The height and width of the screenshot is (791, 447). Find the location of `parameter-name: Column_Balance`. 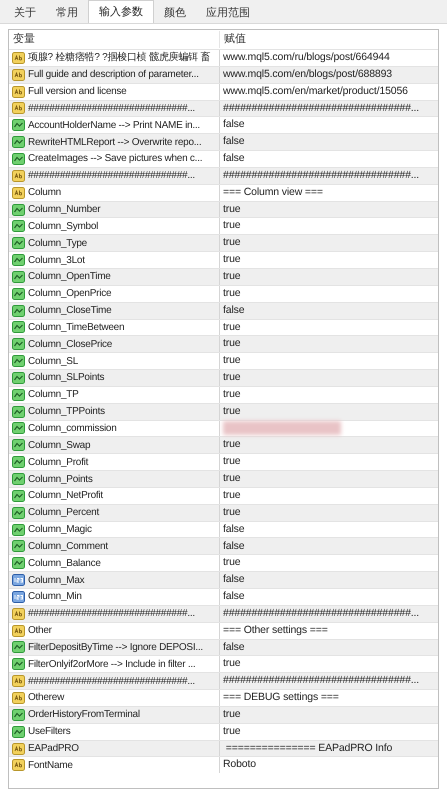

parameter-name: Column_Balance is located at coordinates (64, 563).